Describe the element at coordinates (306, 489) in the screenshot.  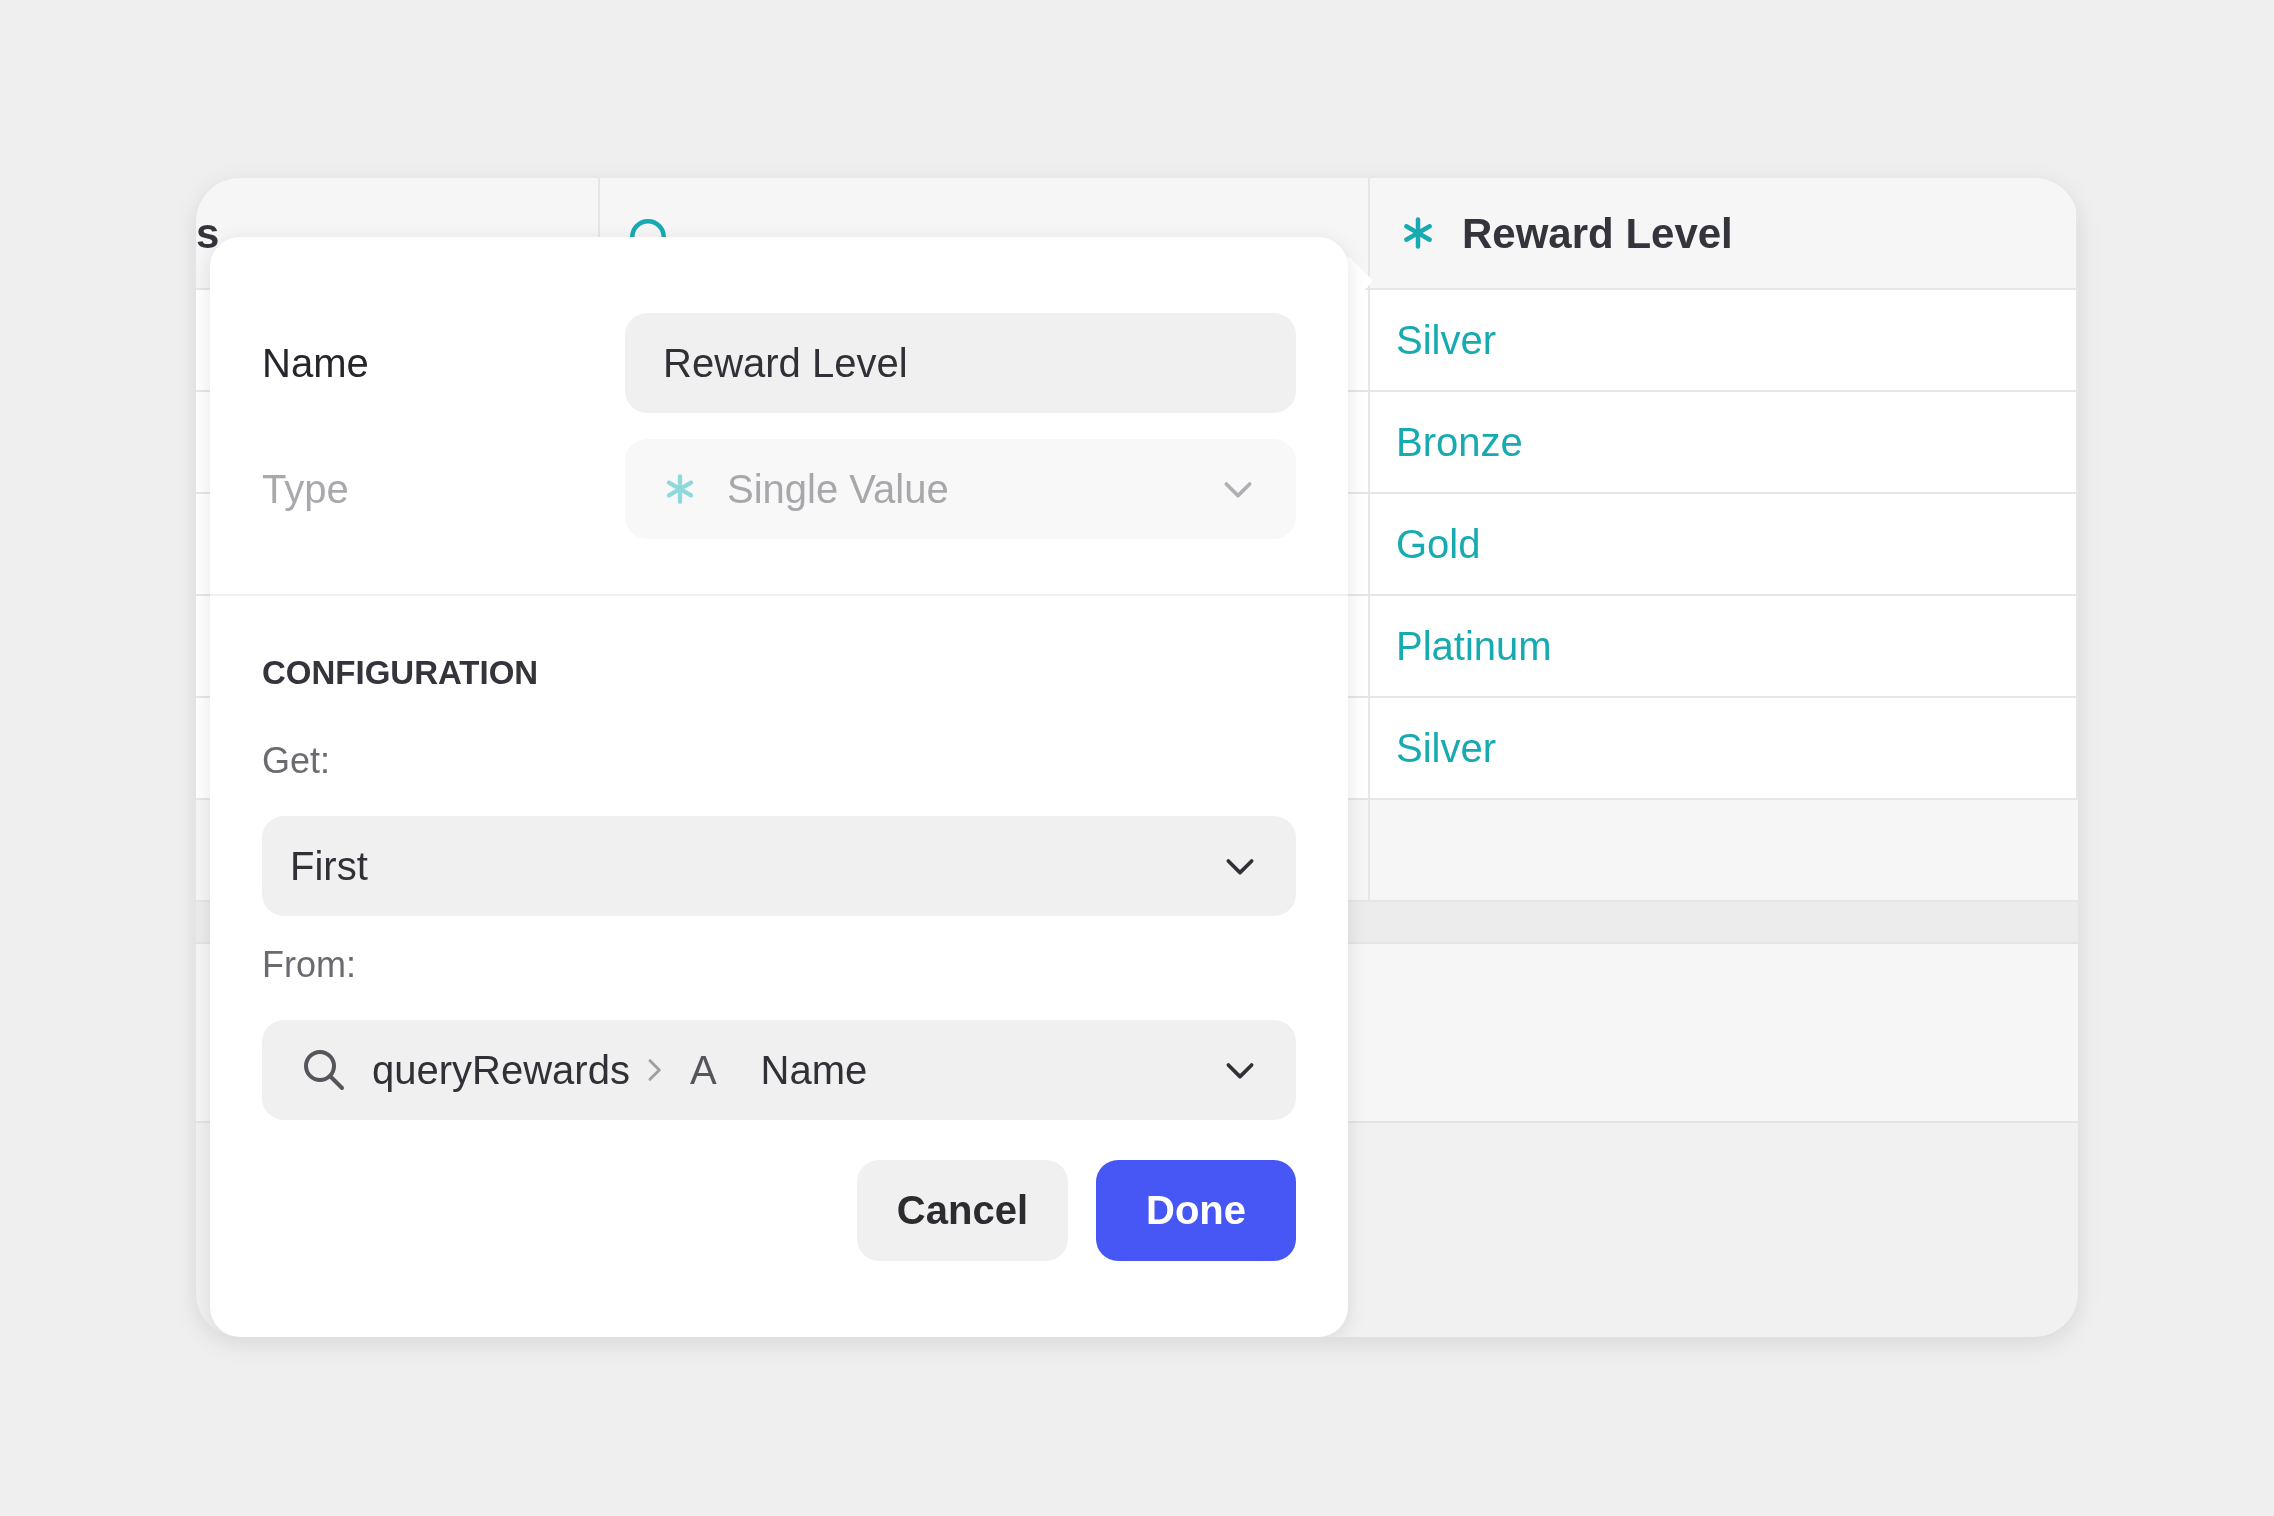
I see `field-label: Type` at that location.